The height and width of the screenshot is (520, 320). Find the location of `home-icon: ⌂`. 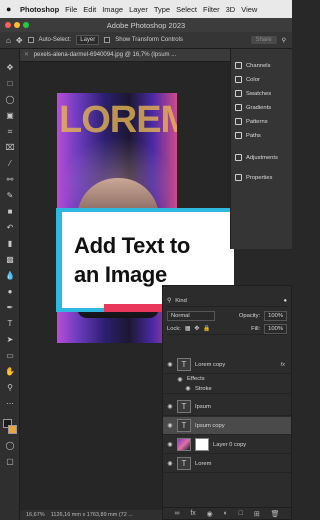

home-icon: ⌂ is located at coordinates (8, 40).